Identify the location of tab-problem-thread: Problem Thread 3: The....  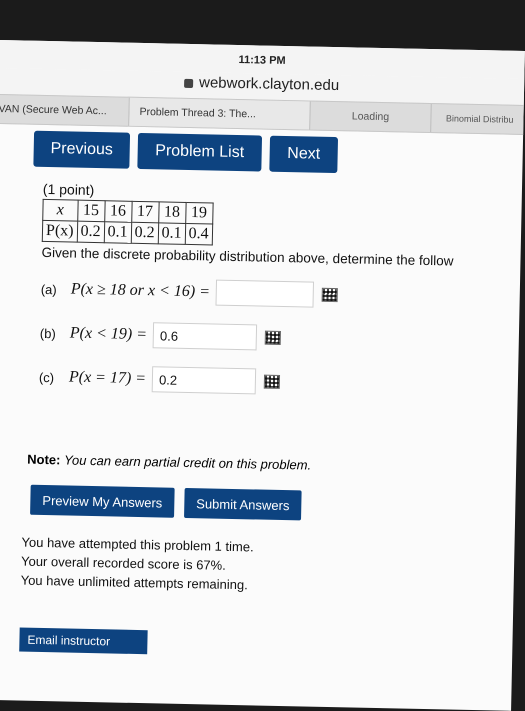
(220, 113).